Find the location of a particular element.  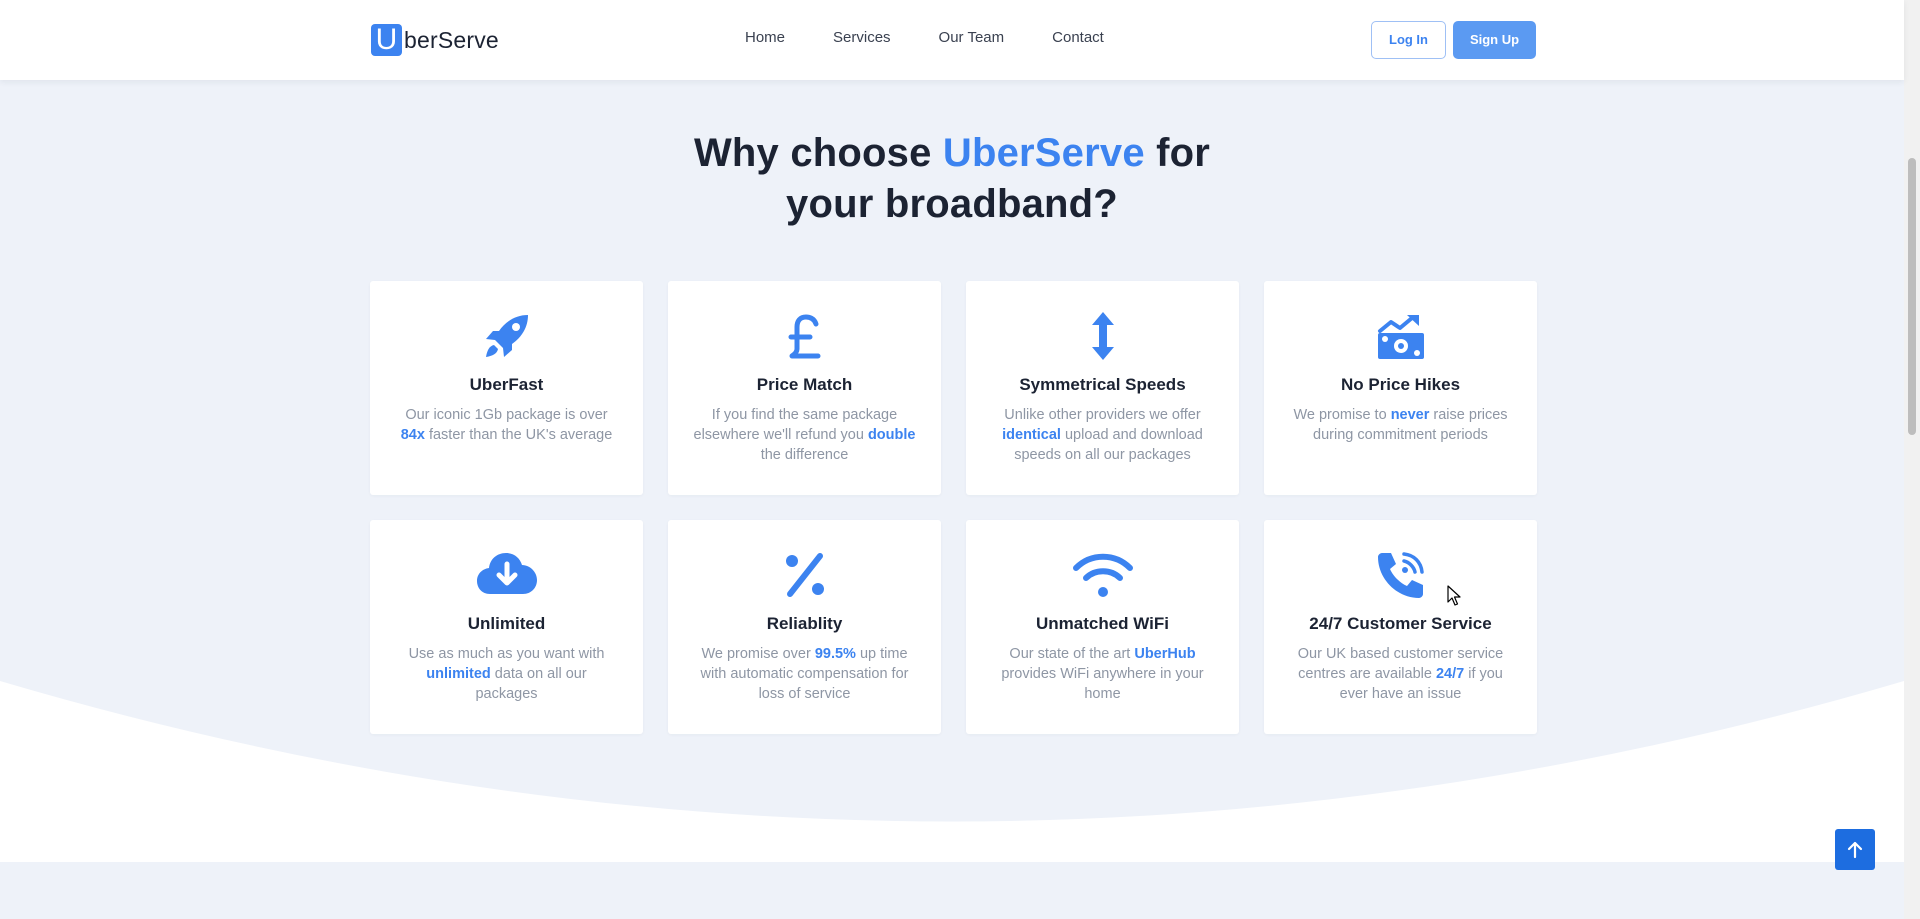

section-heading: Why choose UberServe for your broadband? is located at coordinates (952, 179).